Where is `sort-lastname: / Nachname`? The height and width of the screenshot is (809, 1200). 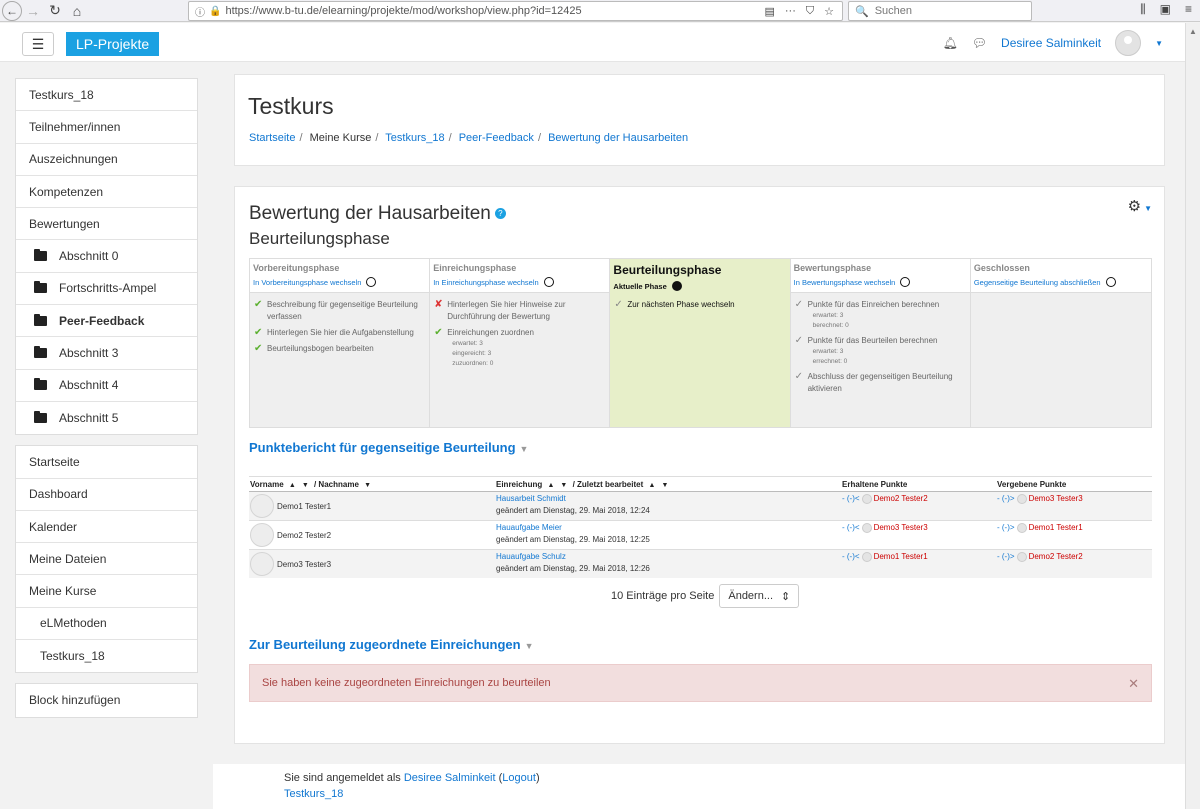 sort-lastname: / Nachname is located at coordinates (336, 484).